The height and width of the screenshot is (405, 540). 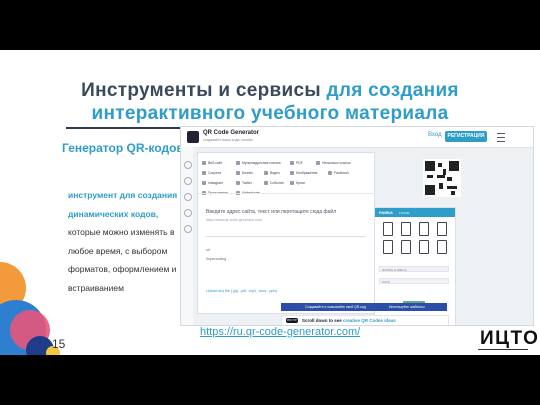 I want to click on letterbox-top, so click(x=270, y=25).